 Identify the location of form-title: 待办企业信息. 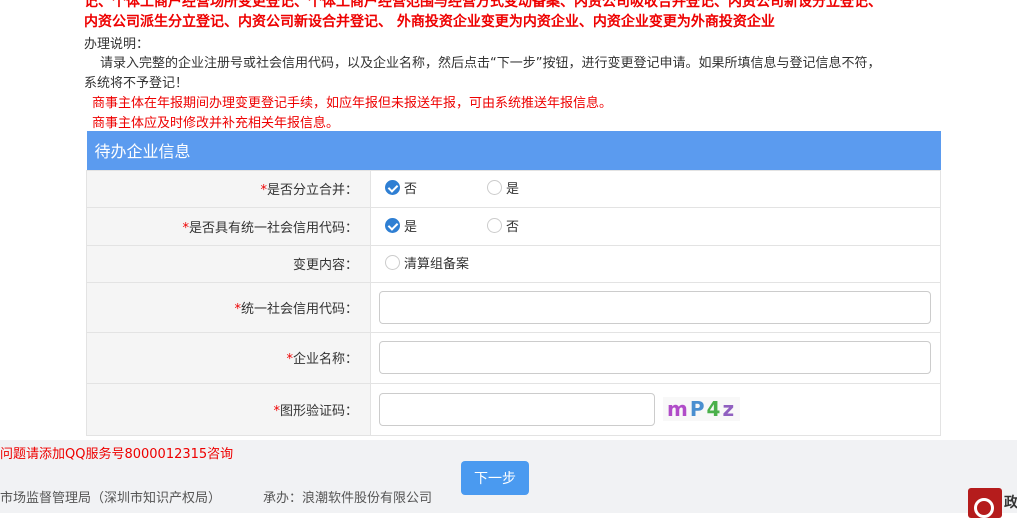
(513, 150).